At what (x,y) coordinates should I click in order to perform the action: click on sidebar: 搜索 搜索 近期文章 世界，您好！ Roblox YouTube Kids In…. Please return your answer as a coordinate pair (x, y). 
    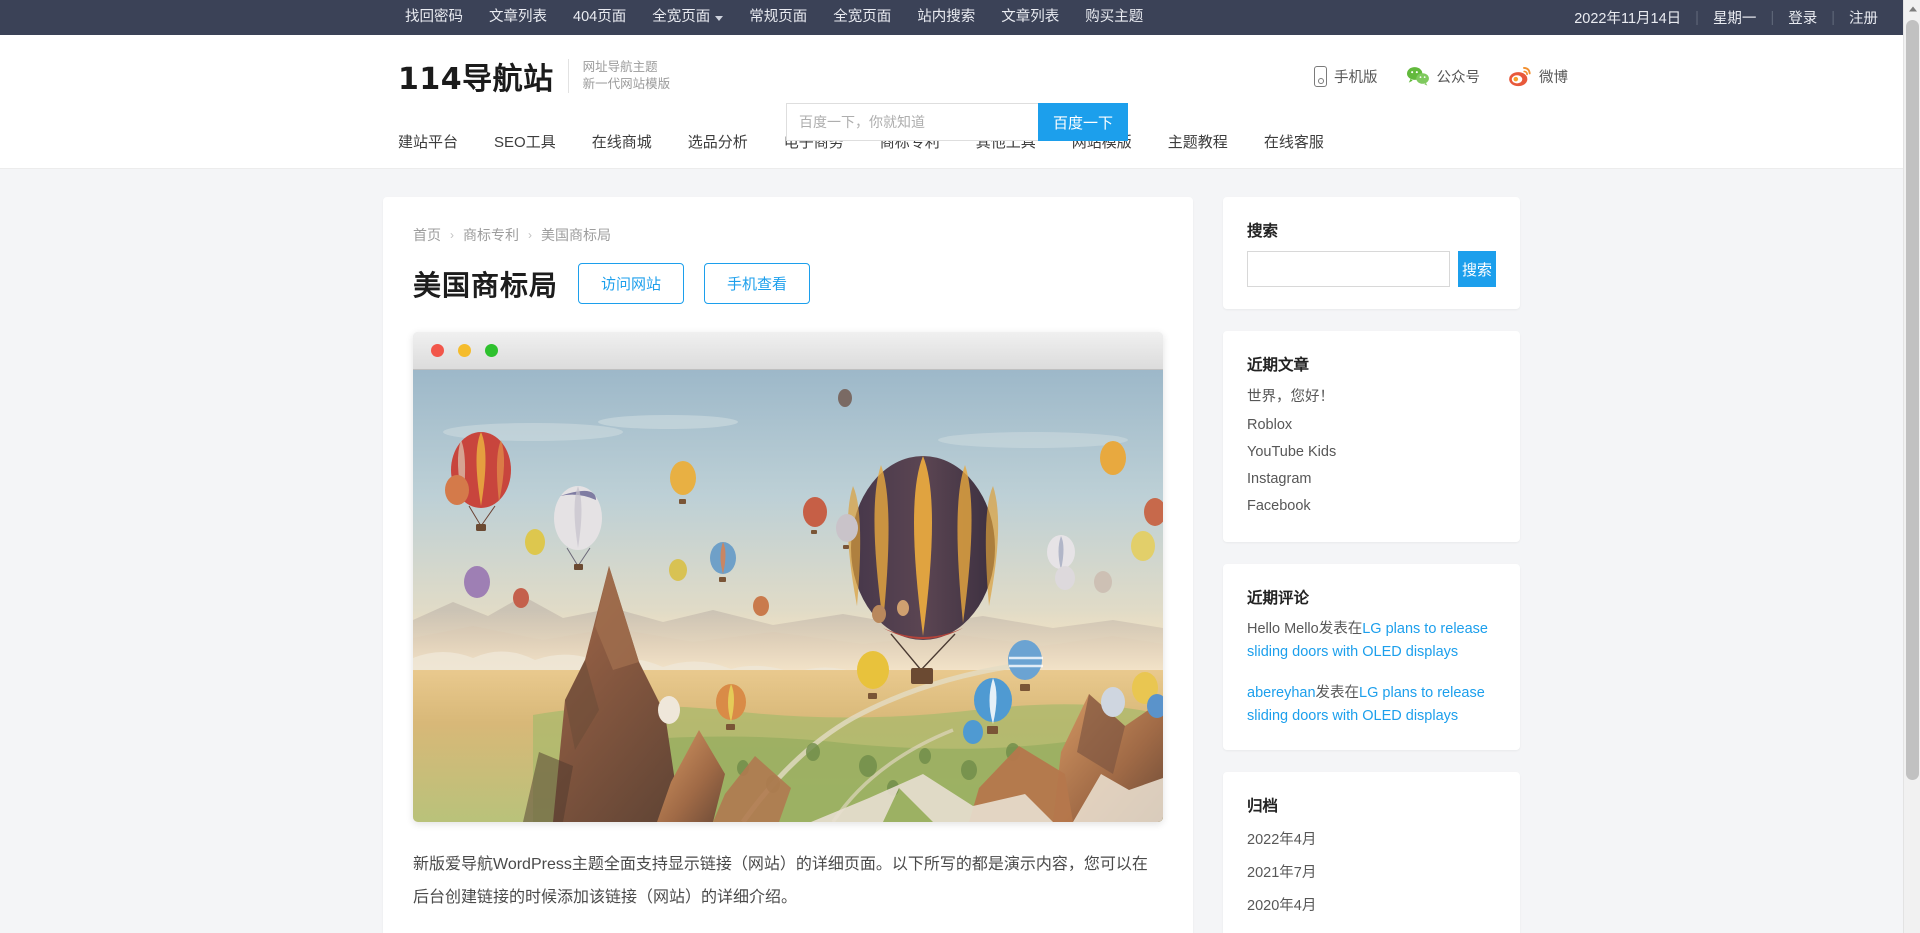
    Looking at the image, I should click on (1371, 565).